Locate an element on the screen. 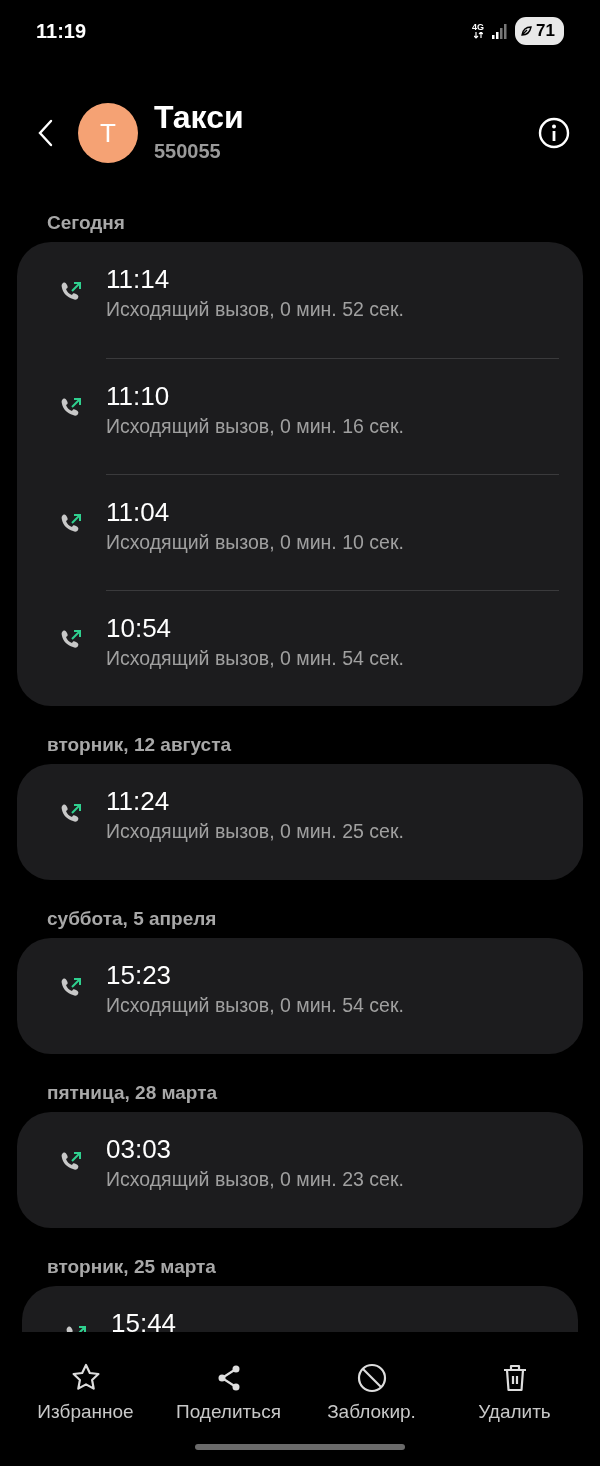 Image resolution: width=600 pixels, height=1466 pixels. call-time: 11:14 is located at coordinates (138, 280).